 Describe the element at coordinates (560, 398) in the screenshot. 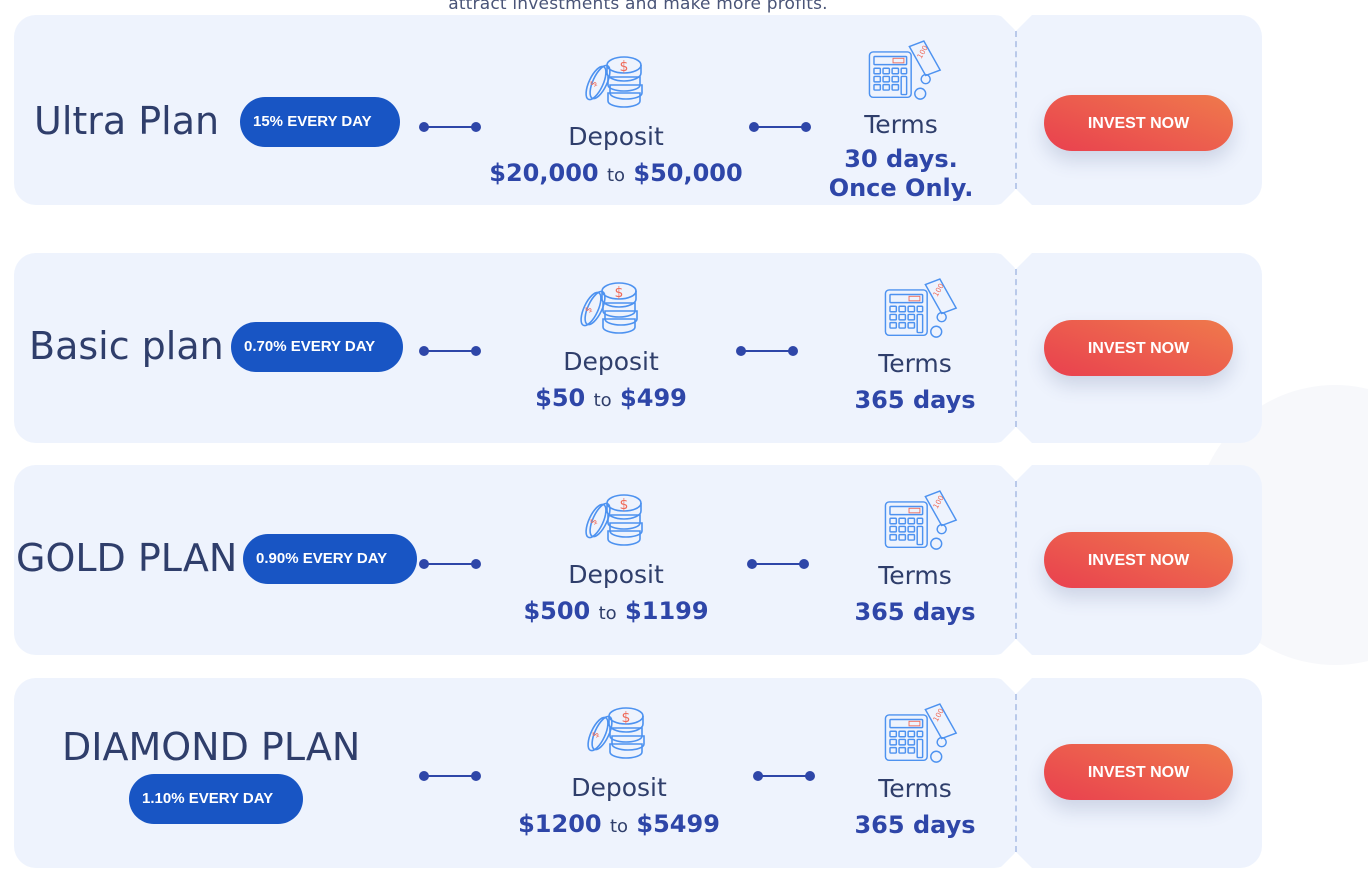

I see `deposit-min: $50` at that location.